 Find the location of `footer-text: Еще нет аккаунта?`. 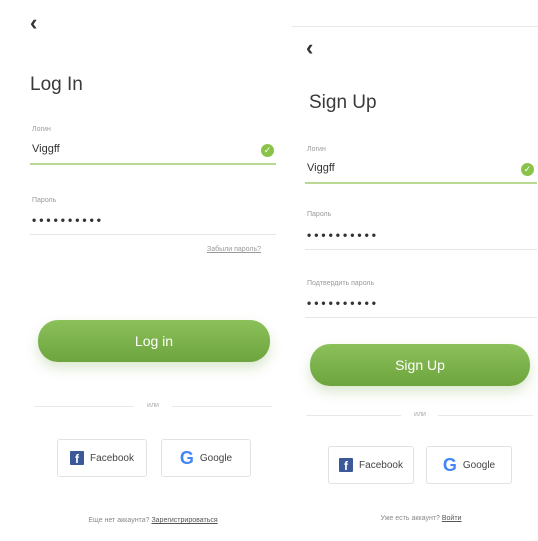

footer-text: Еще нет аккаунта? is located at coordinates (119, 520).